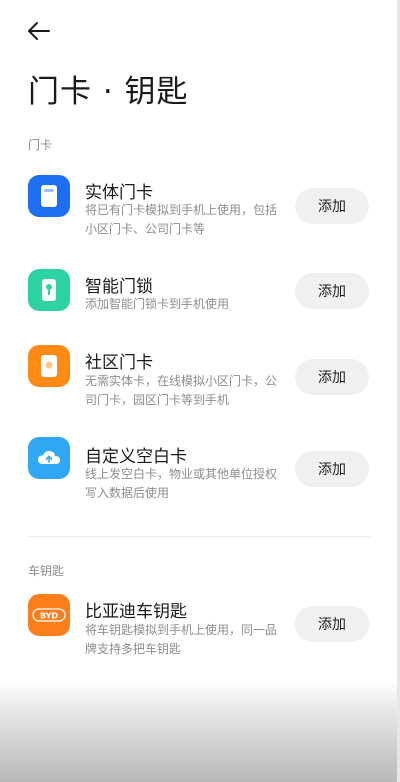 This screenshot has width=400, height=782. I want to click on back-button, so click(39, 31).